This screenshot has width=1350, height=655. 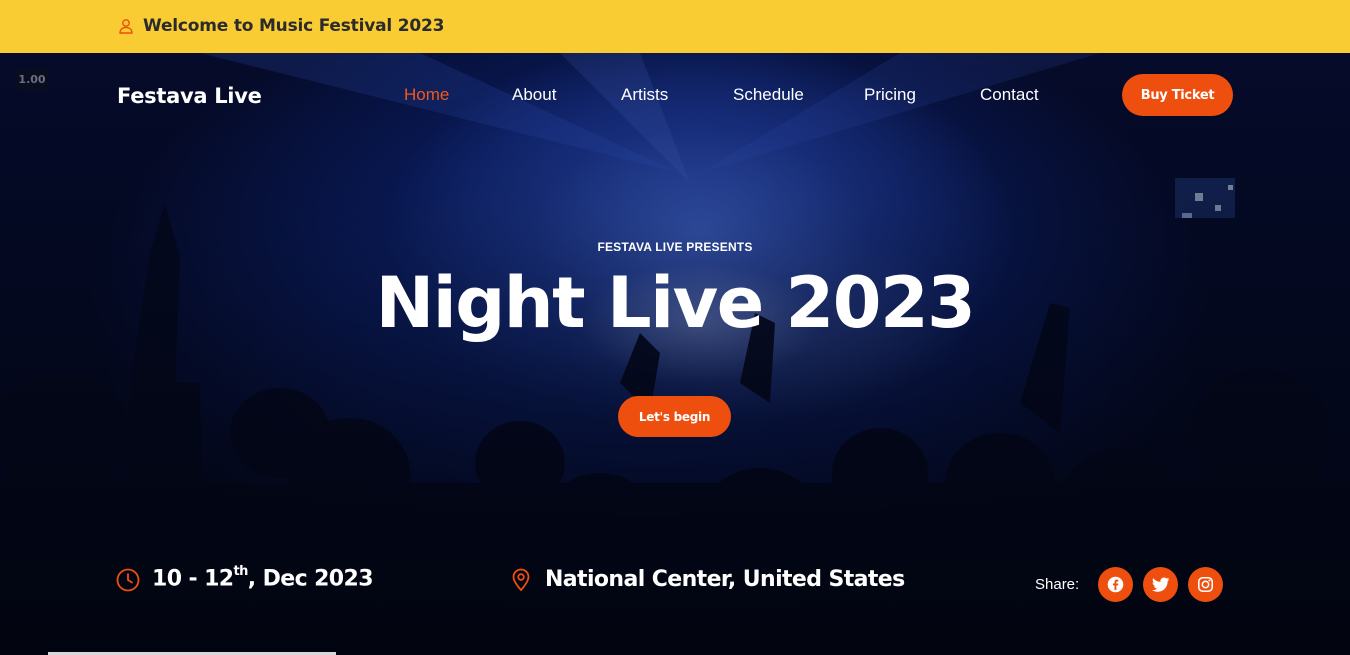 I want to click on twitter-share-button, so click(x=1160, y=584).